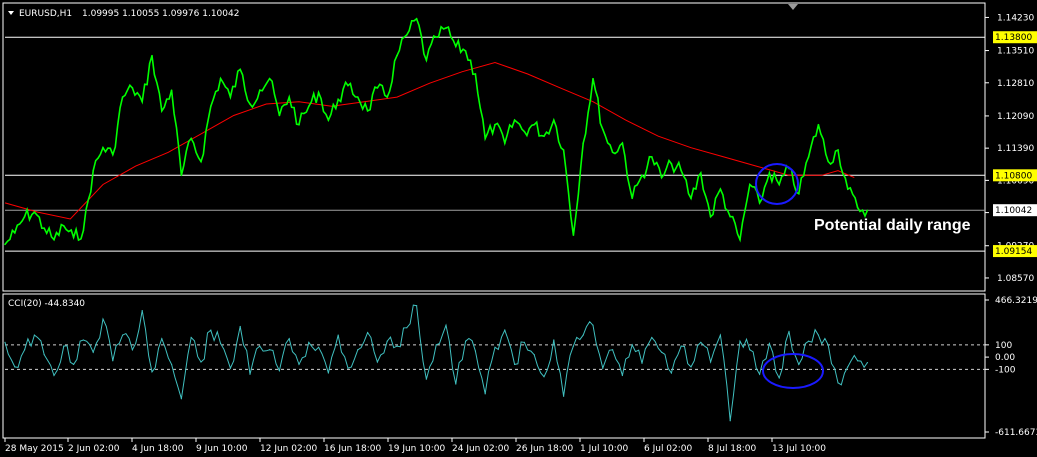  What do you see at coordinates (94, 449) in the screenshot?
I see `x-tick-label: 2 Jun 02:00` at bounding box center [94, 449].